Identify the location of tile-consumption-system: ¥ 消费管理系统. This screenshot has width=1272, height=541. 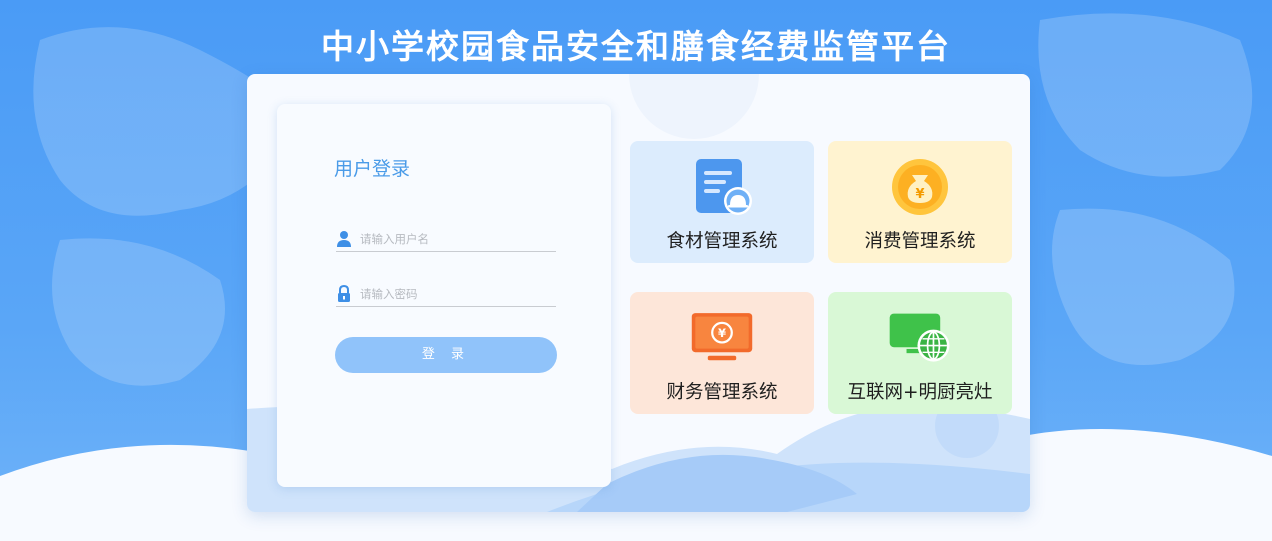
(920, 202).